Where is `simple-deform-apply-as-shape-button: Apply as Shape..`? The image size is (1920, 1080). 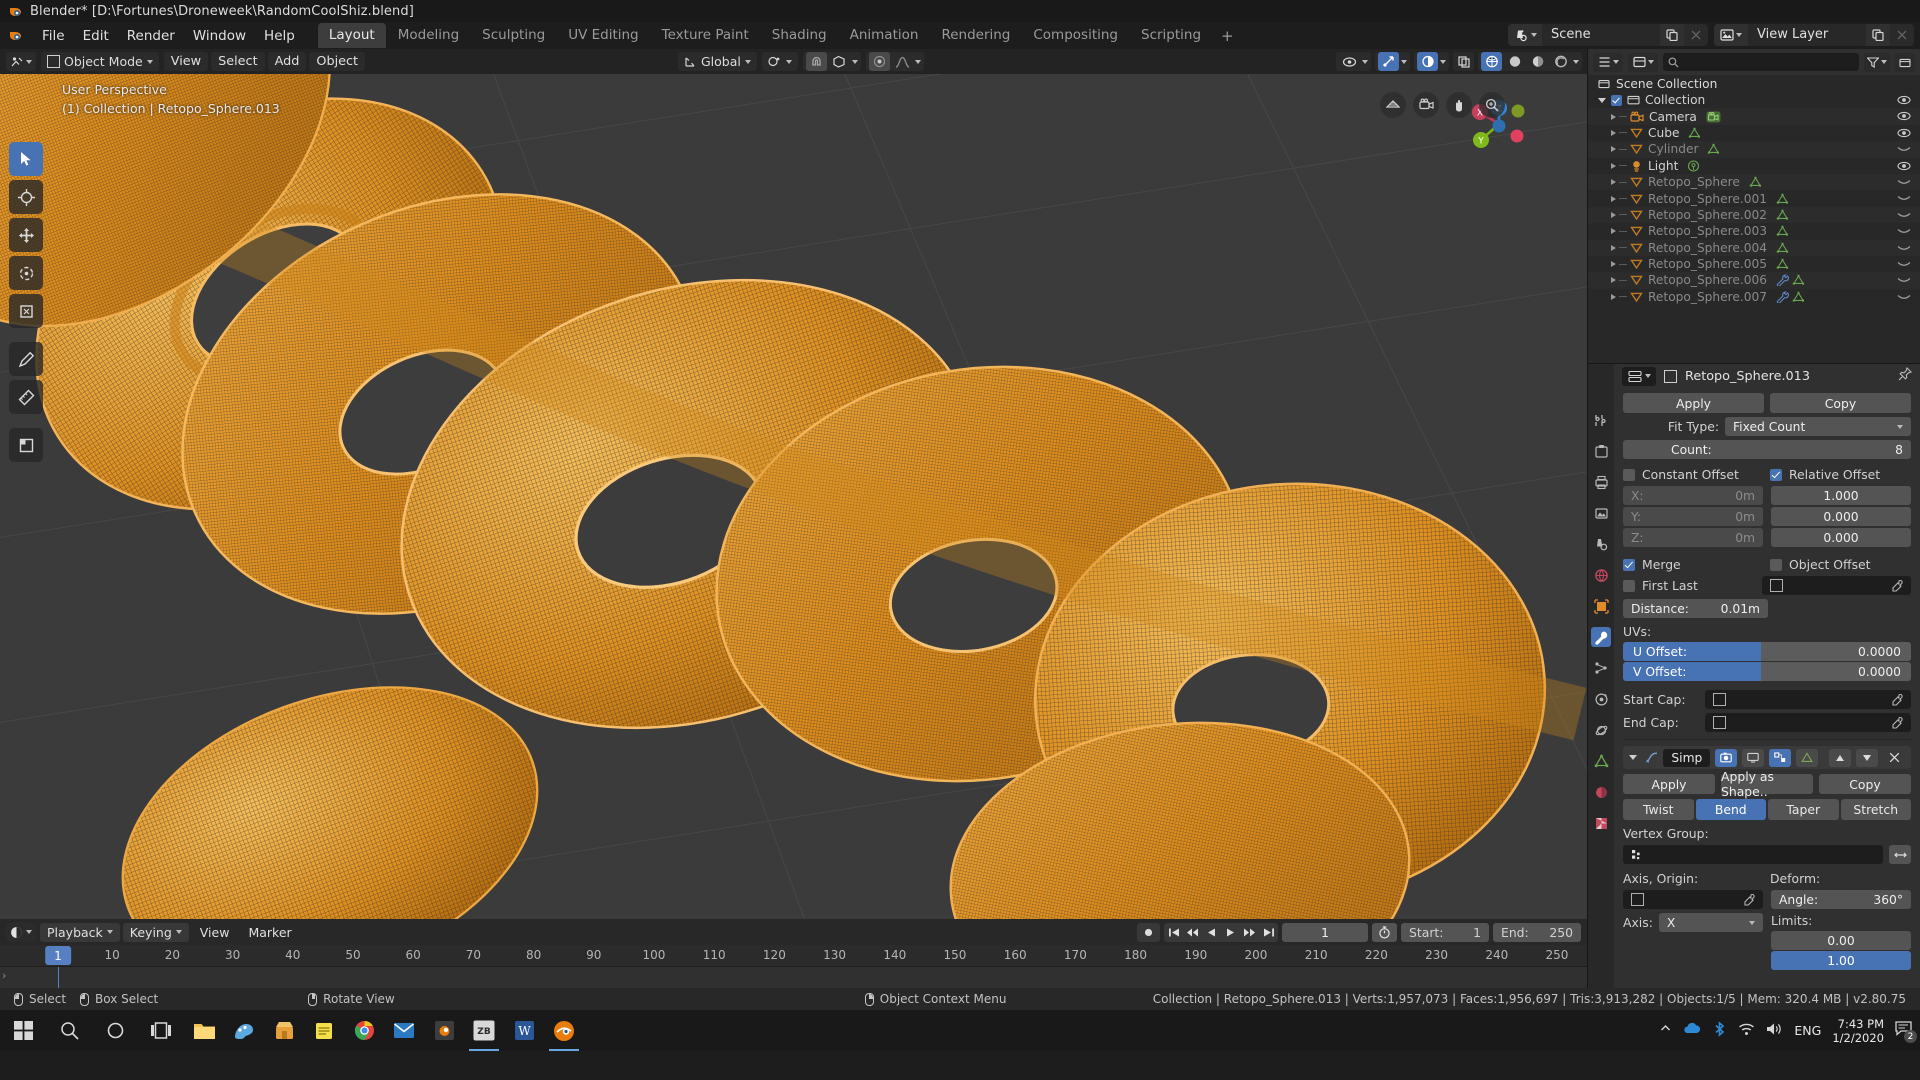 simple-deform-apply-as-shape-button: Apply as Shape.. is located at coordinates (1767, 784).